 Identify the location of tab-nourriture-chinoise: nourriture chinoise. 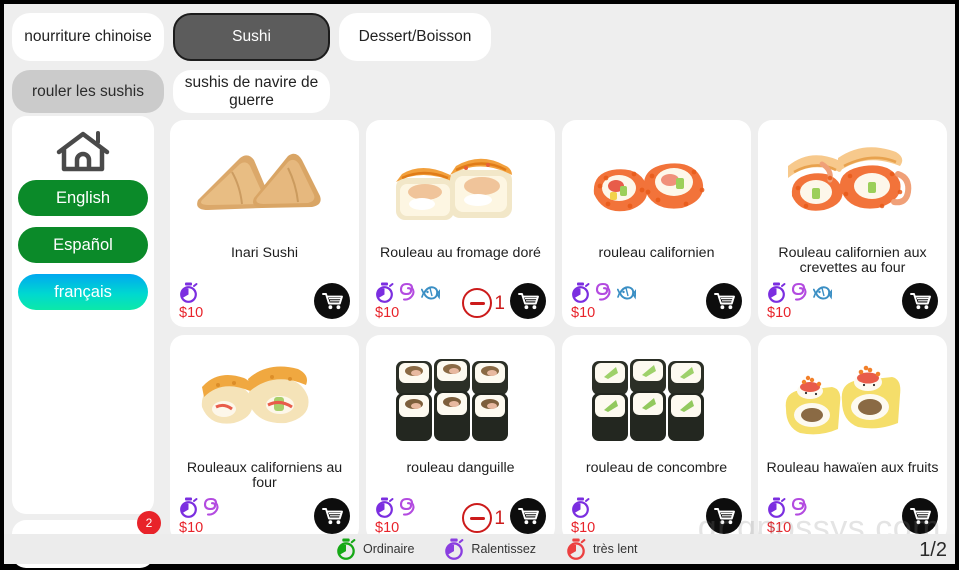
(88, 37).